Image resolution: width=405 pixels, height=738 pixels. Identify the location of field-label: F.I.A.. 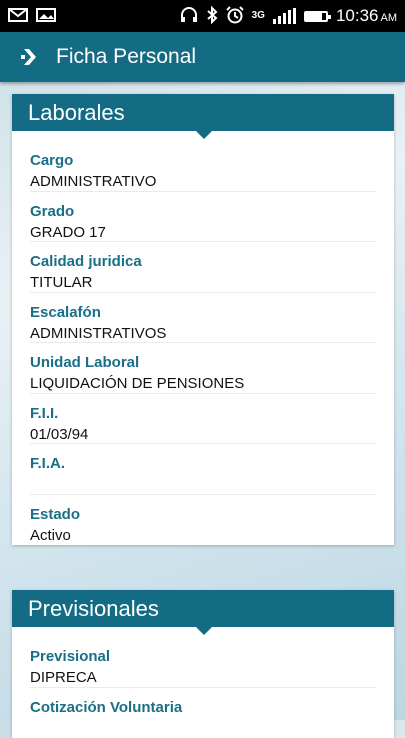
(203, 464).